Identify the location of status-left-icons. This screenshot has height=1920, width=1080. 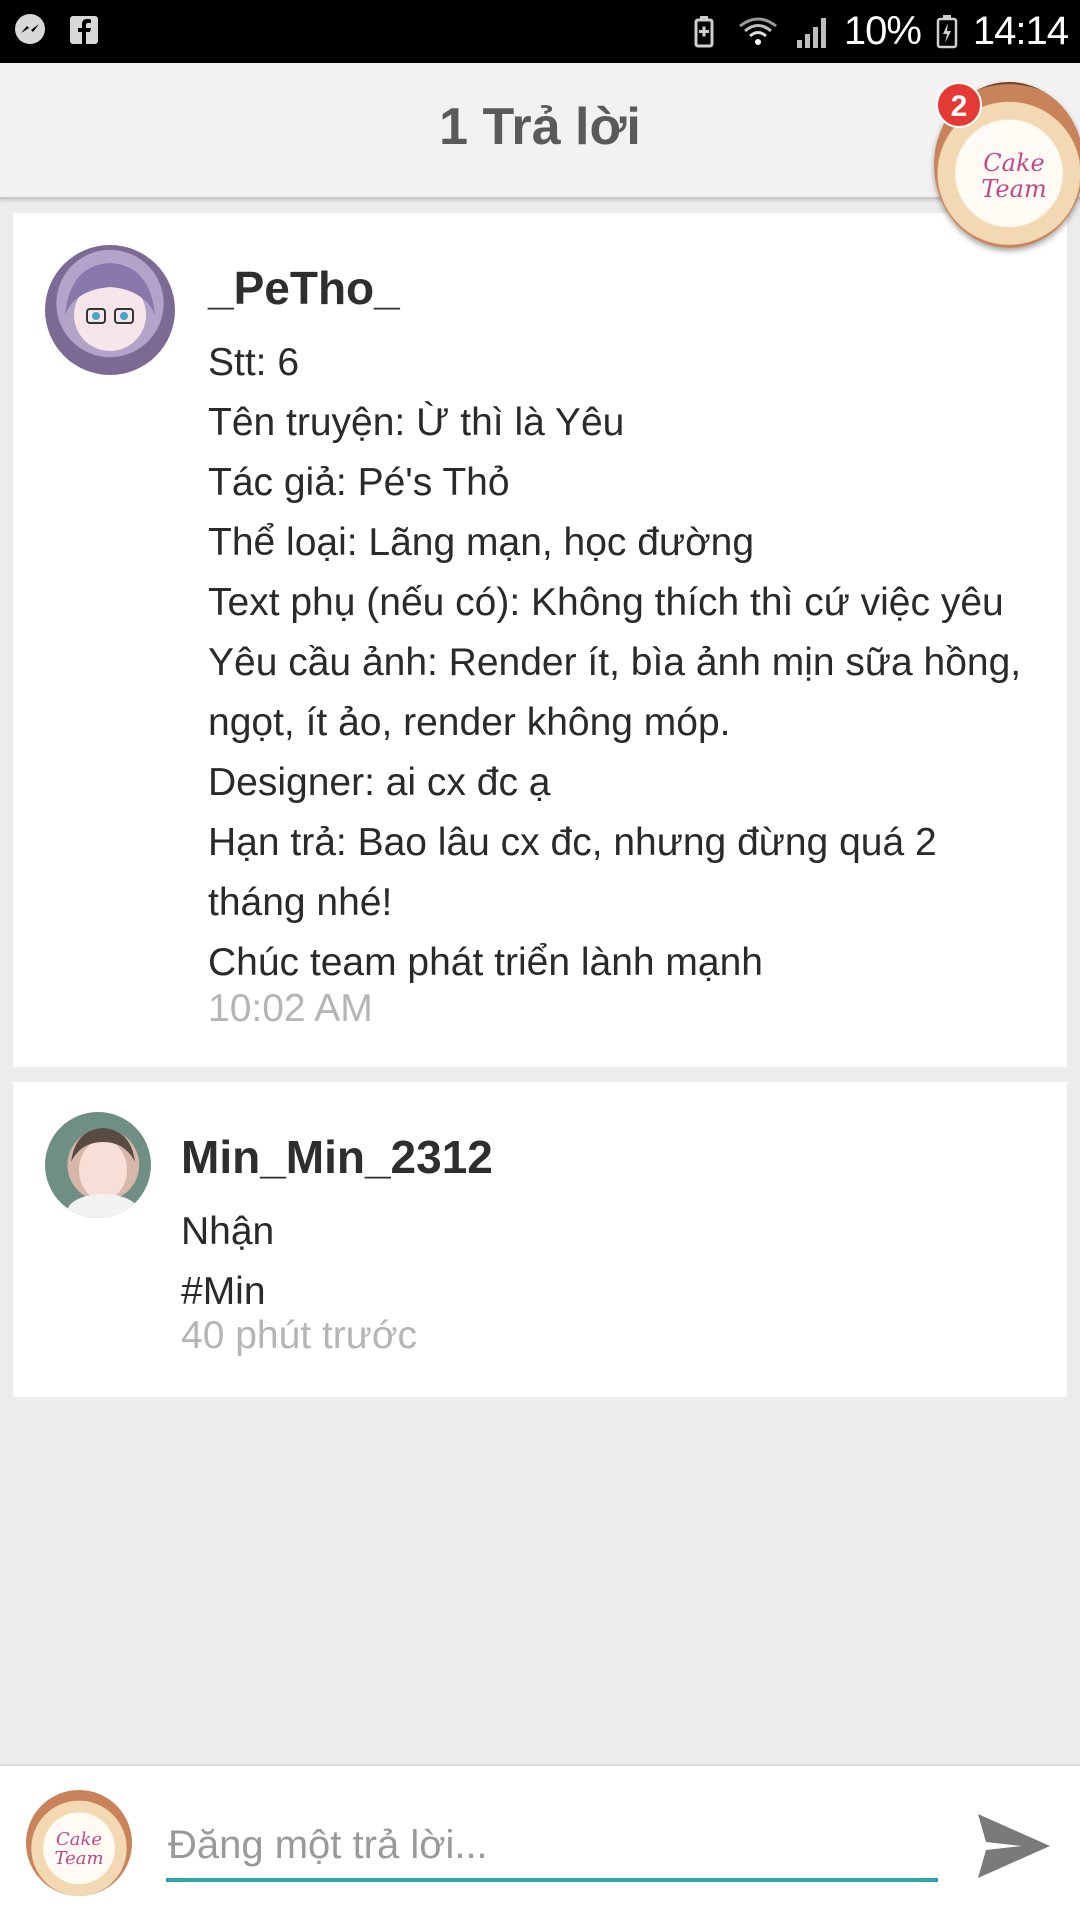
(57, 30).